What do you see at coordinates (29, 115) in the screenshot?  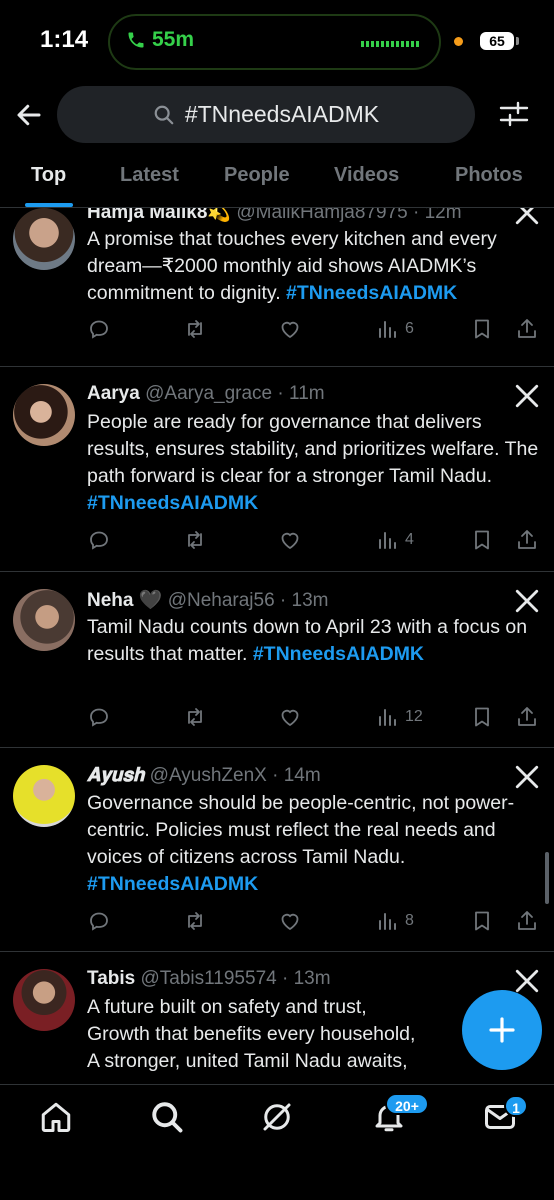 I see `back-arrow-icon` at bounding box center [29, 115].